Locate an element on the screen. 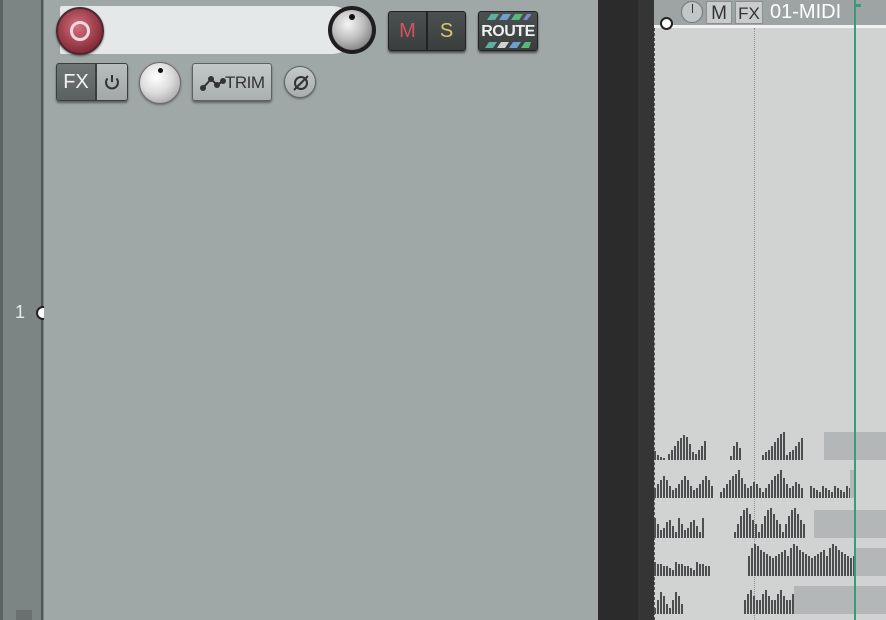  tcp-arrange-divider is located at coordinates (618, 310).